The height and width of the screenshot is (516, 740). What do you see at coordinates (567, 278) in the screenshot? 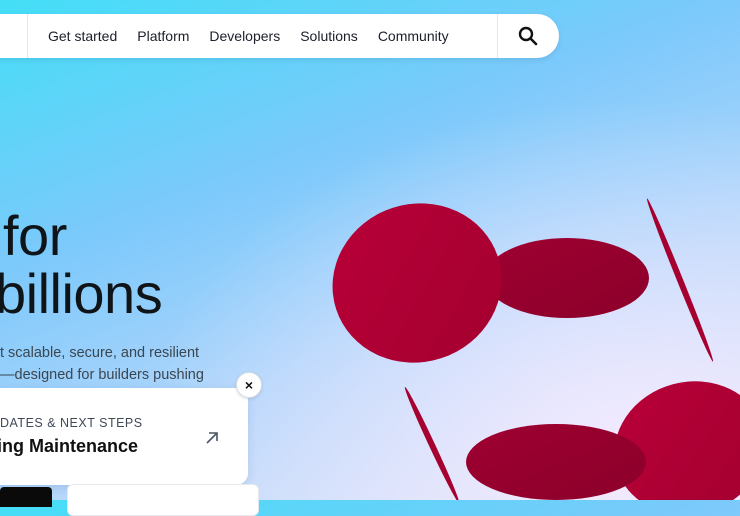
I see `shape-ellipse-flat` at bounding box center [567, 278].